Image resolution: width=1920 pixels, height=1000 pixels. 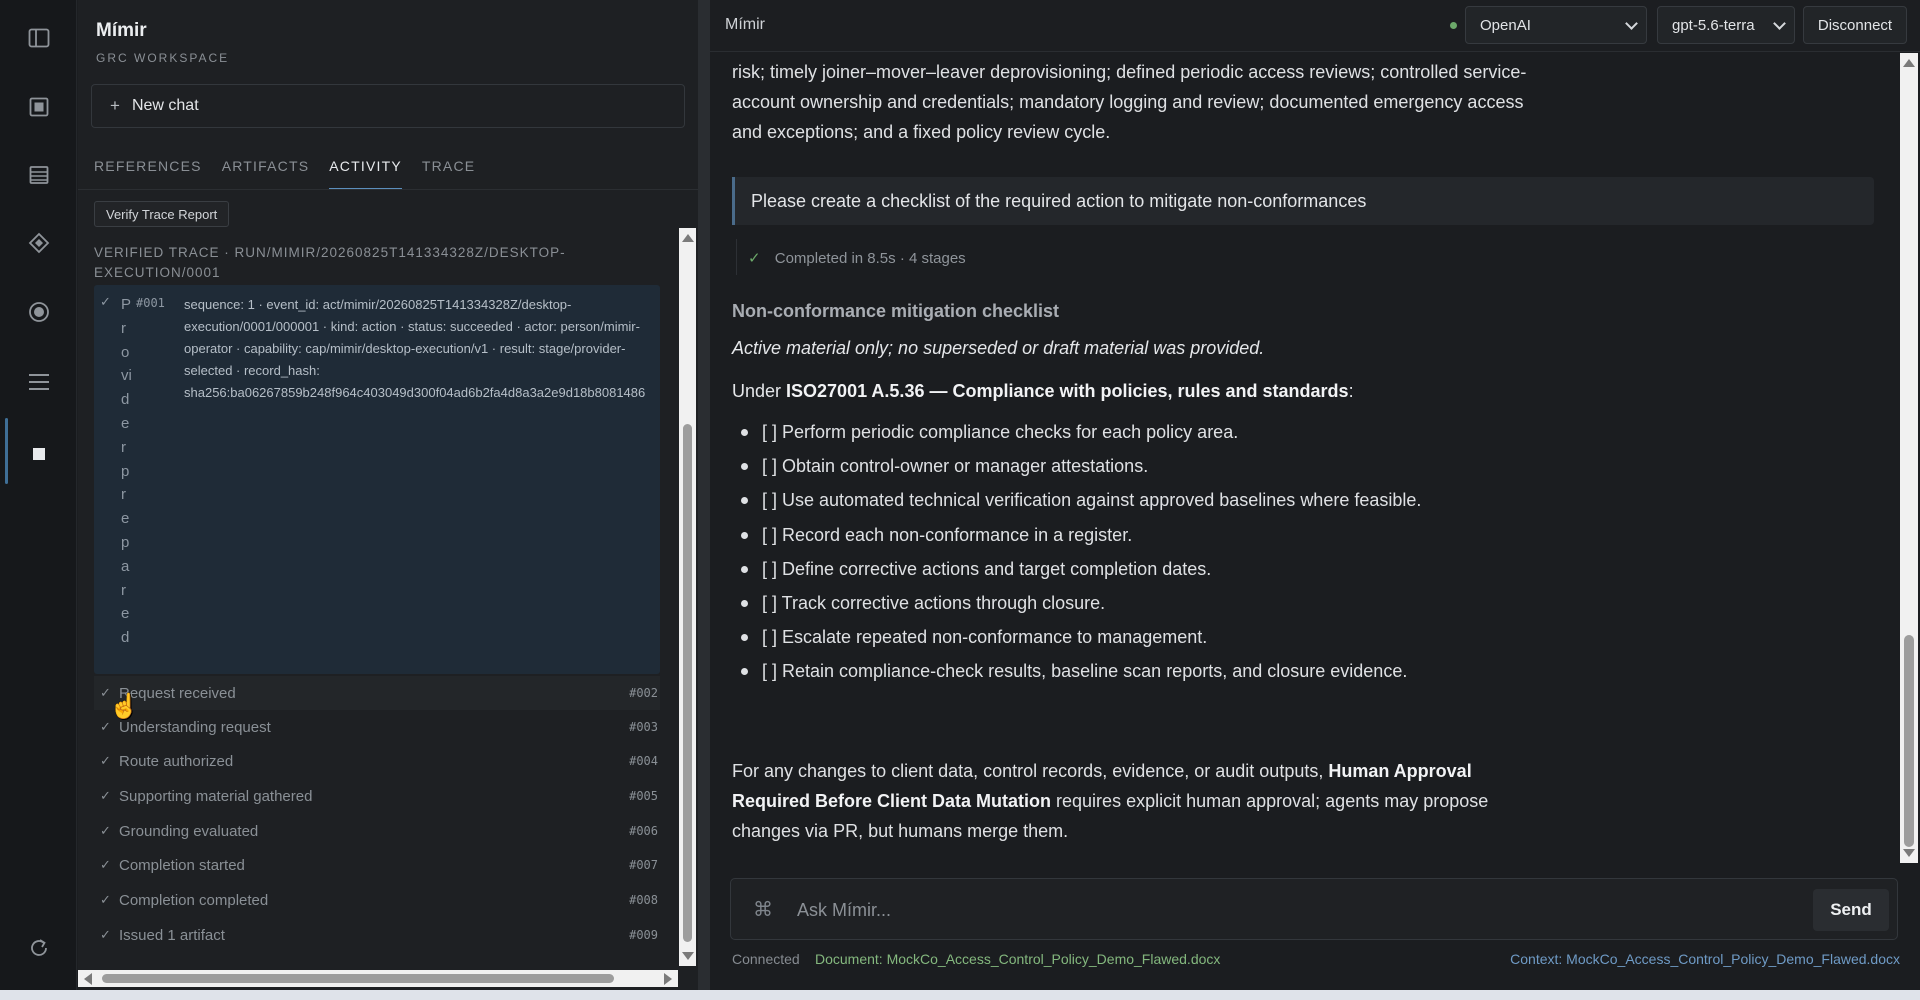 I want to click on tab-activity: ACTIVITY, so click(x=365, y=168).